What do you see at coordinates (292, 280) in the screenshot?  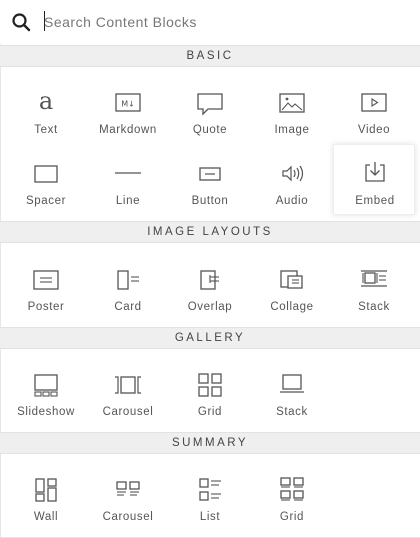 I see `collage-icon` at bounding box center [292, 280].